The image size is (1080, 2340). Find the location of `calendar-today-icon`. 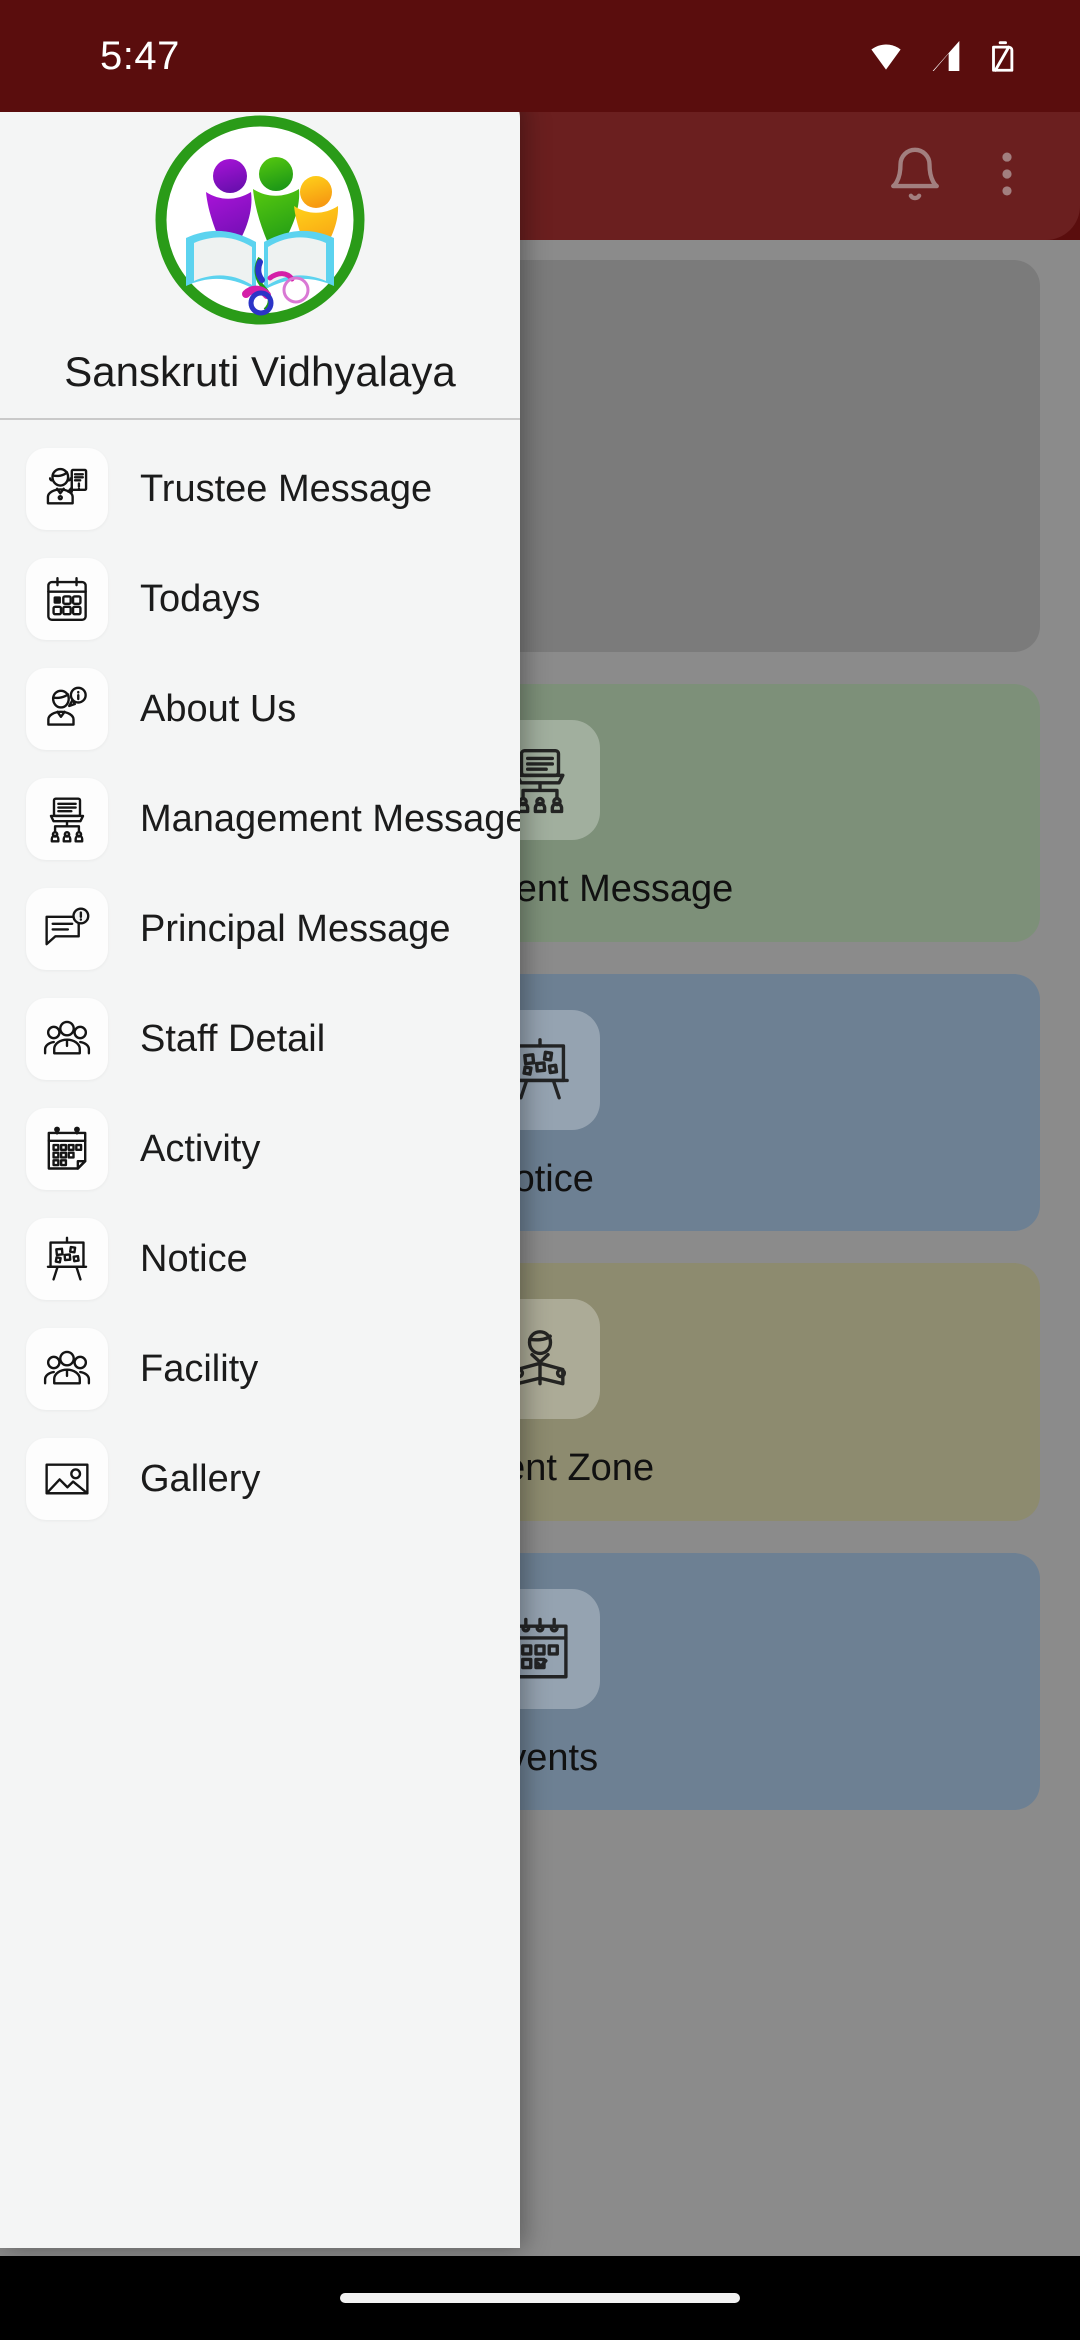

calendar-today-icon is located at coordinates (67, 599).